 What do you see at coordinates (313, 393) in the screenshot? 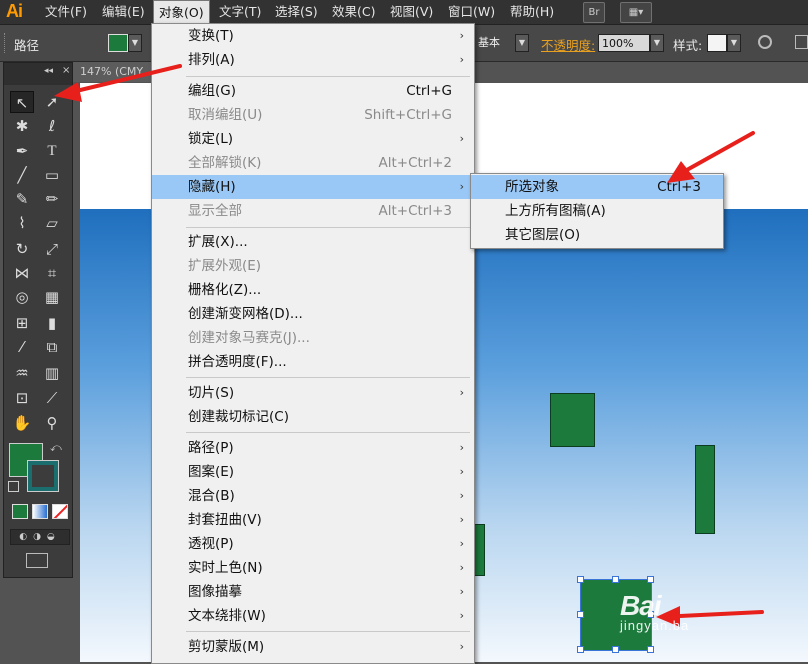
I see `menu-item-slice: 切片(S) ›` at bounding box center [313, 393].